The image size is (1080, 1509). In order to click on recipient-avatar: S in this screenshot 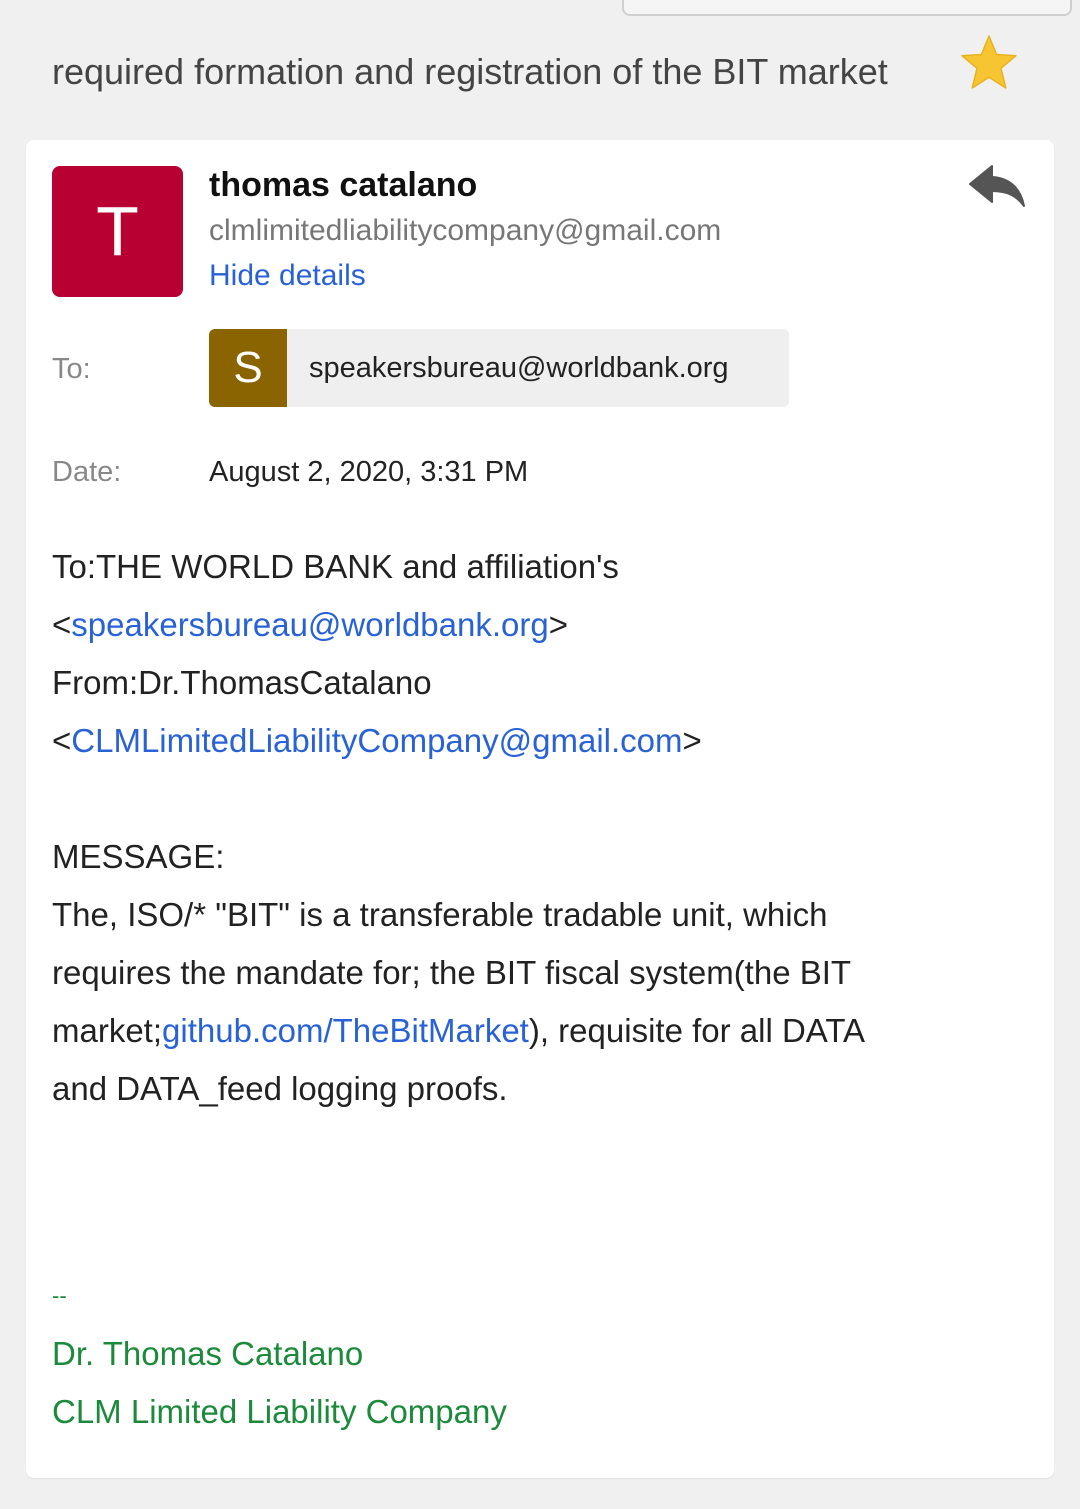, I will do `click(248, 368)`.